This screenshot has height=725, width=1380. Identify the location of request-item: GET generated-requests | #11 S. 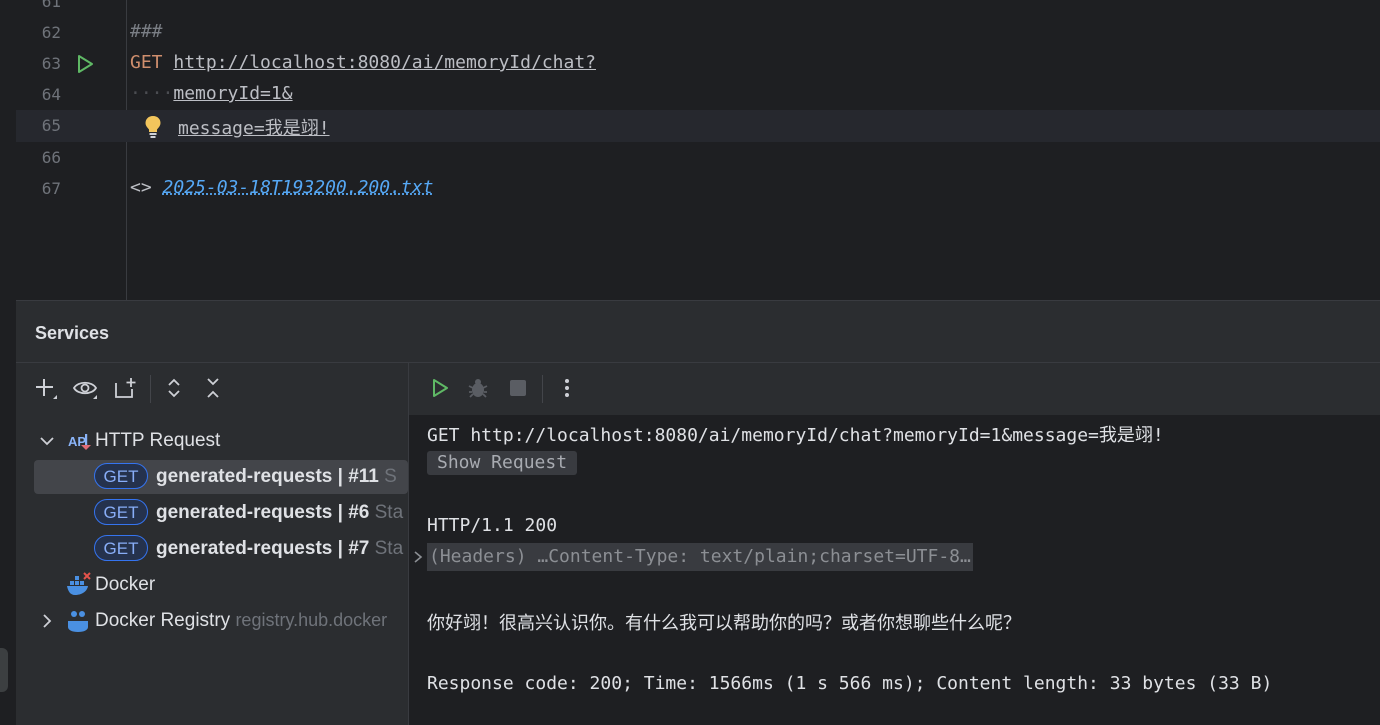
(221, 477).